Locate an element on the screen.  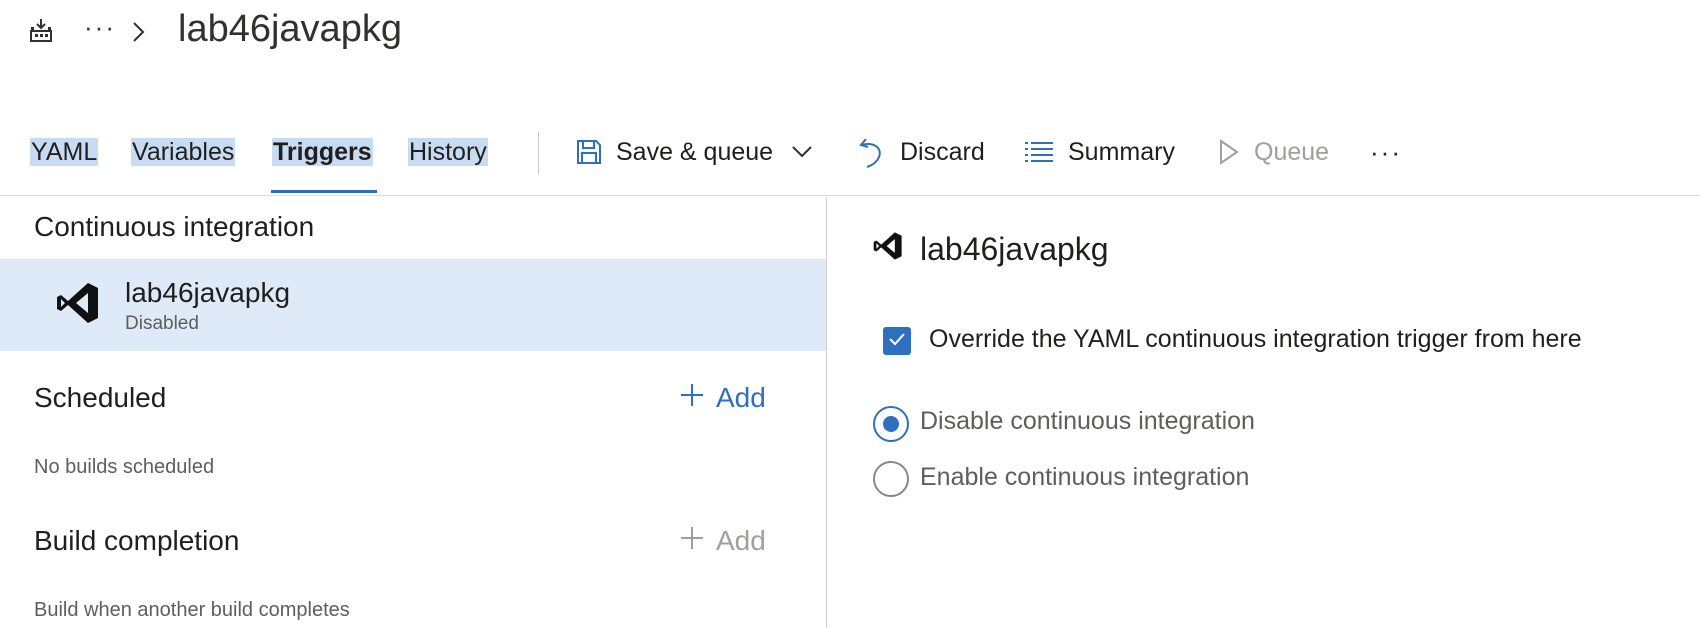
enable-ci-radio is located at coordinates (891, 479).